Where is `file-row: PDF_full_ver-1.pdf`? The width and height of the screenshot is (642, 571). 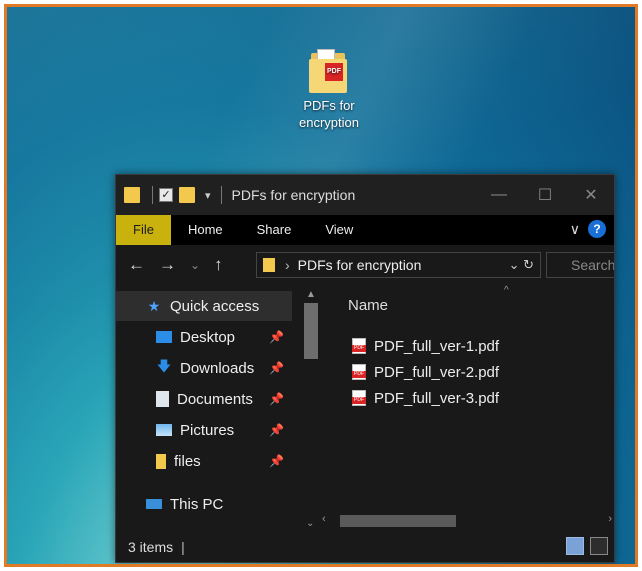 file-row: PDF_full_ver-1.pdf is located at coordinates (425, 346).